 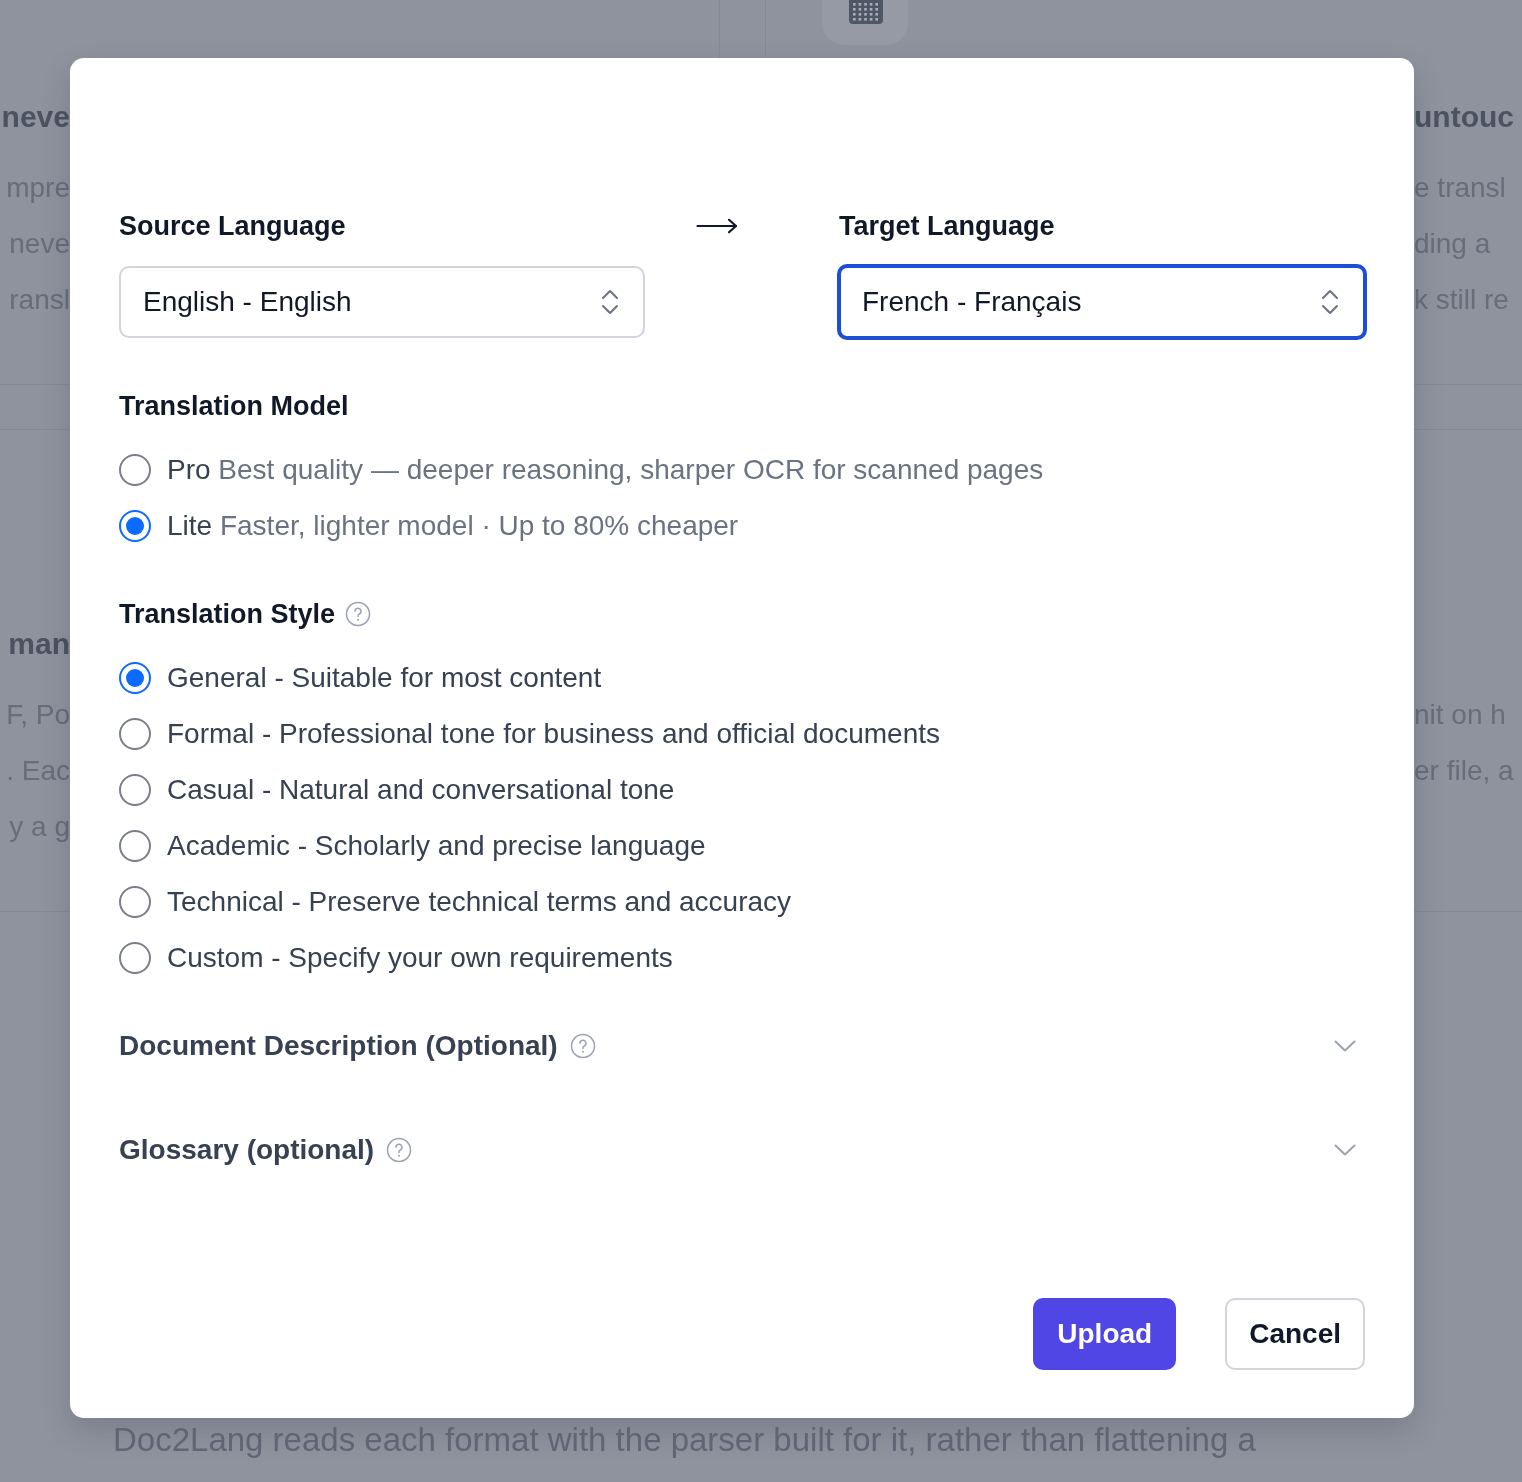 What do you see at coordinates (382, 302) in the screenshot?
I see `language-select: English - English` at bounding box center [382, 302].